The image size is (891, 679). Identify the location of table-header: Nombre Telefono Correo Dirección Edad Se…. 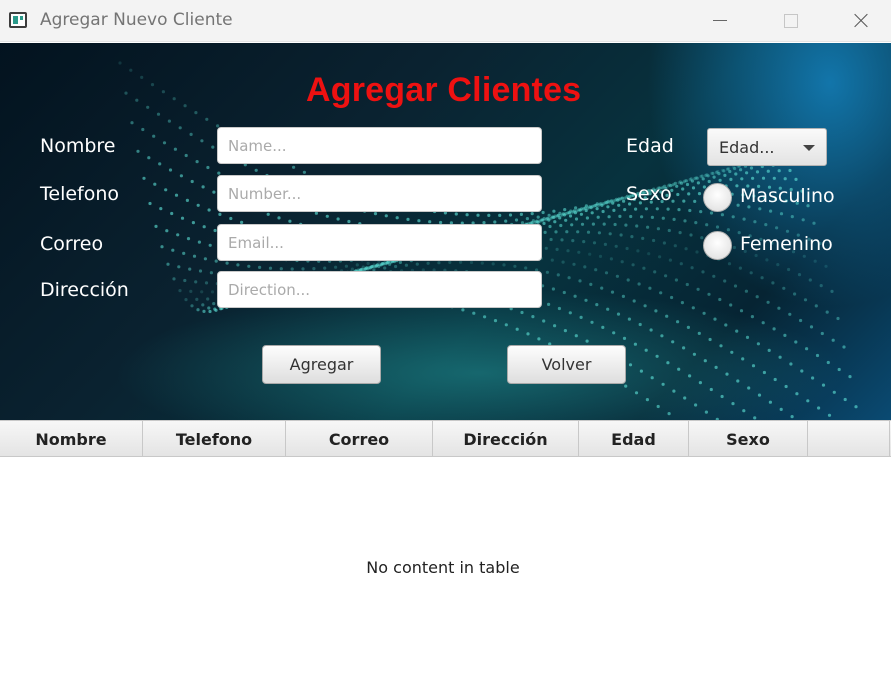
(445, 438).